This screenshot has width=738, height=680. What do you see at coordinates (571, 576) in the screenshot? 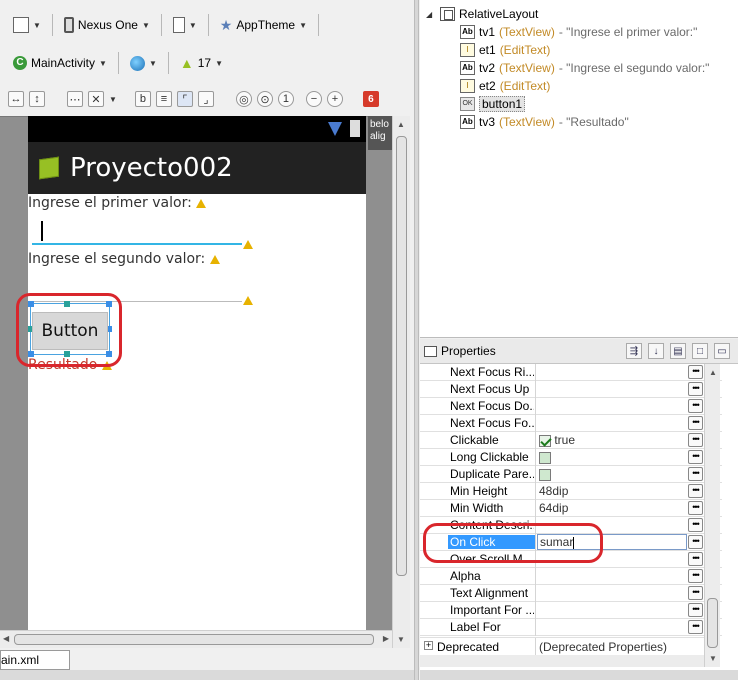
I see `property-row: Alpha •••` at bounding box center [571, 576].